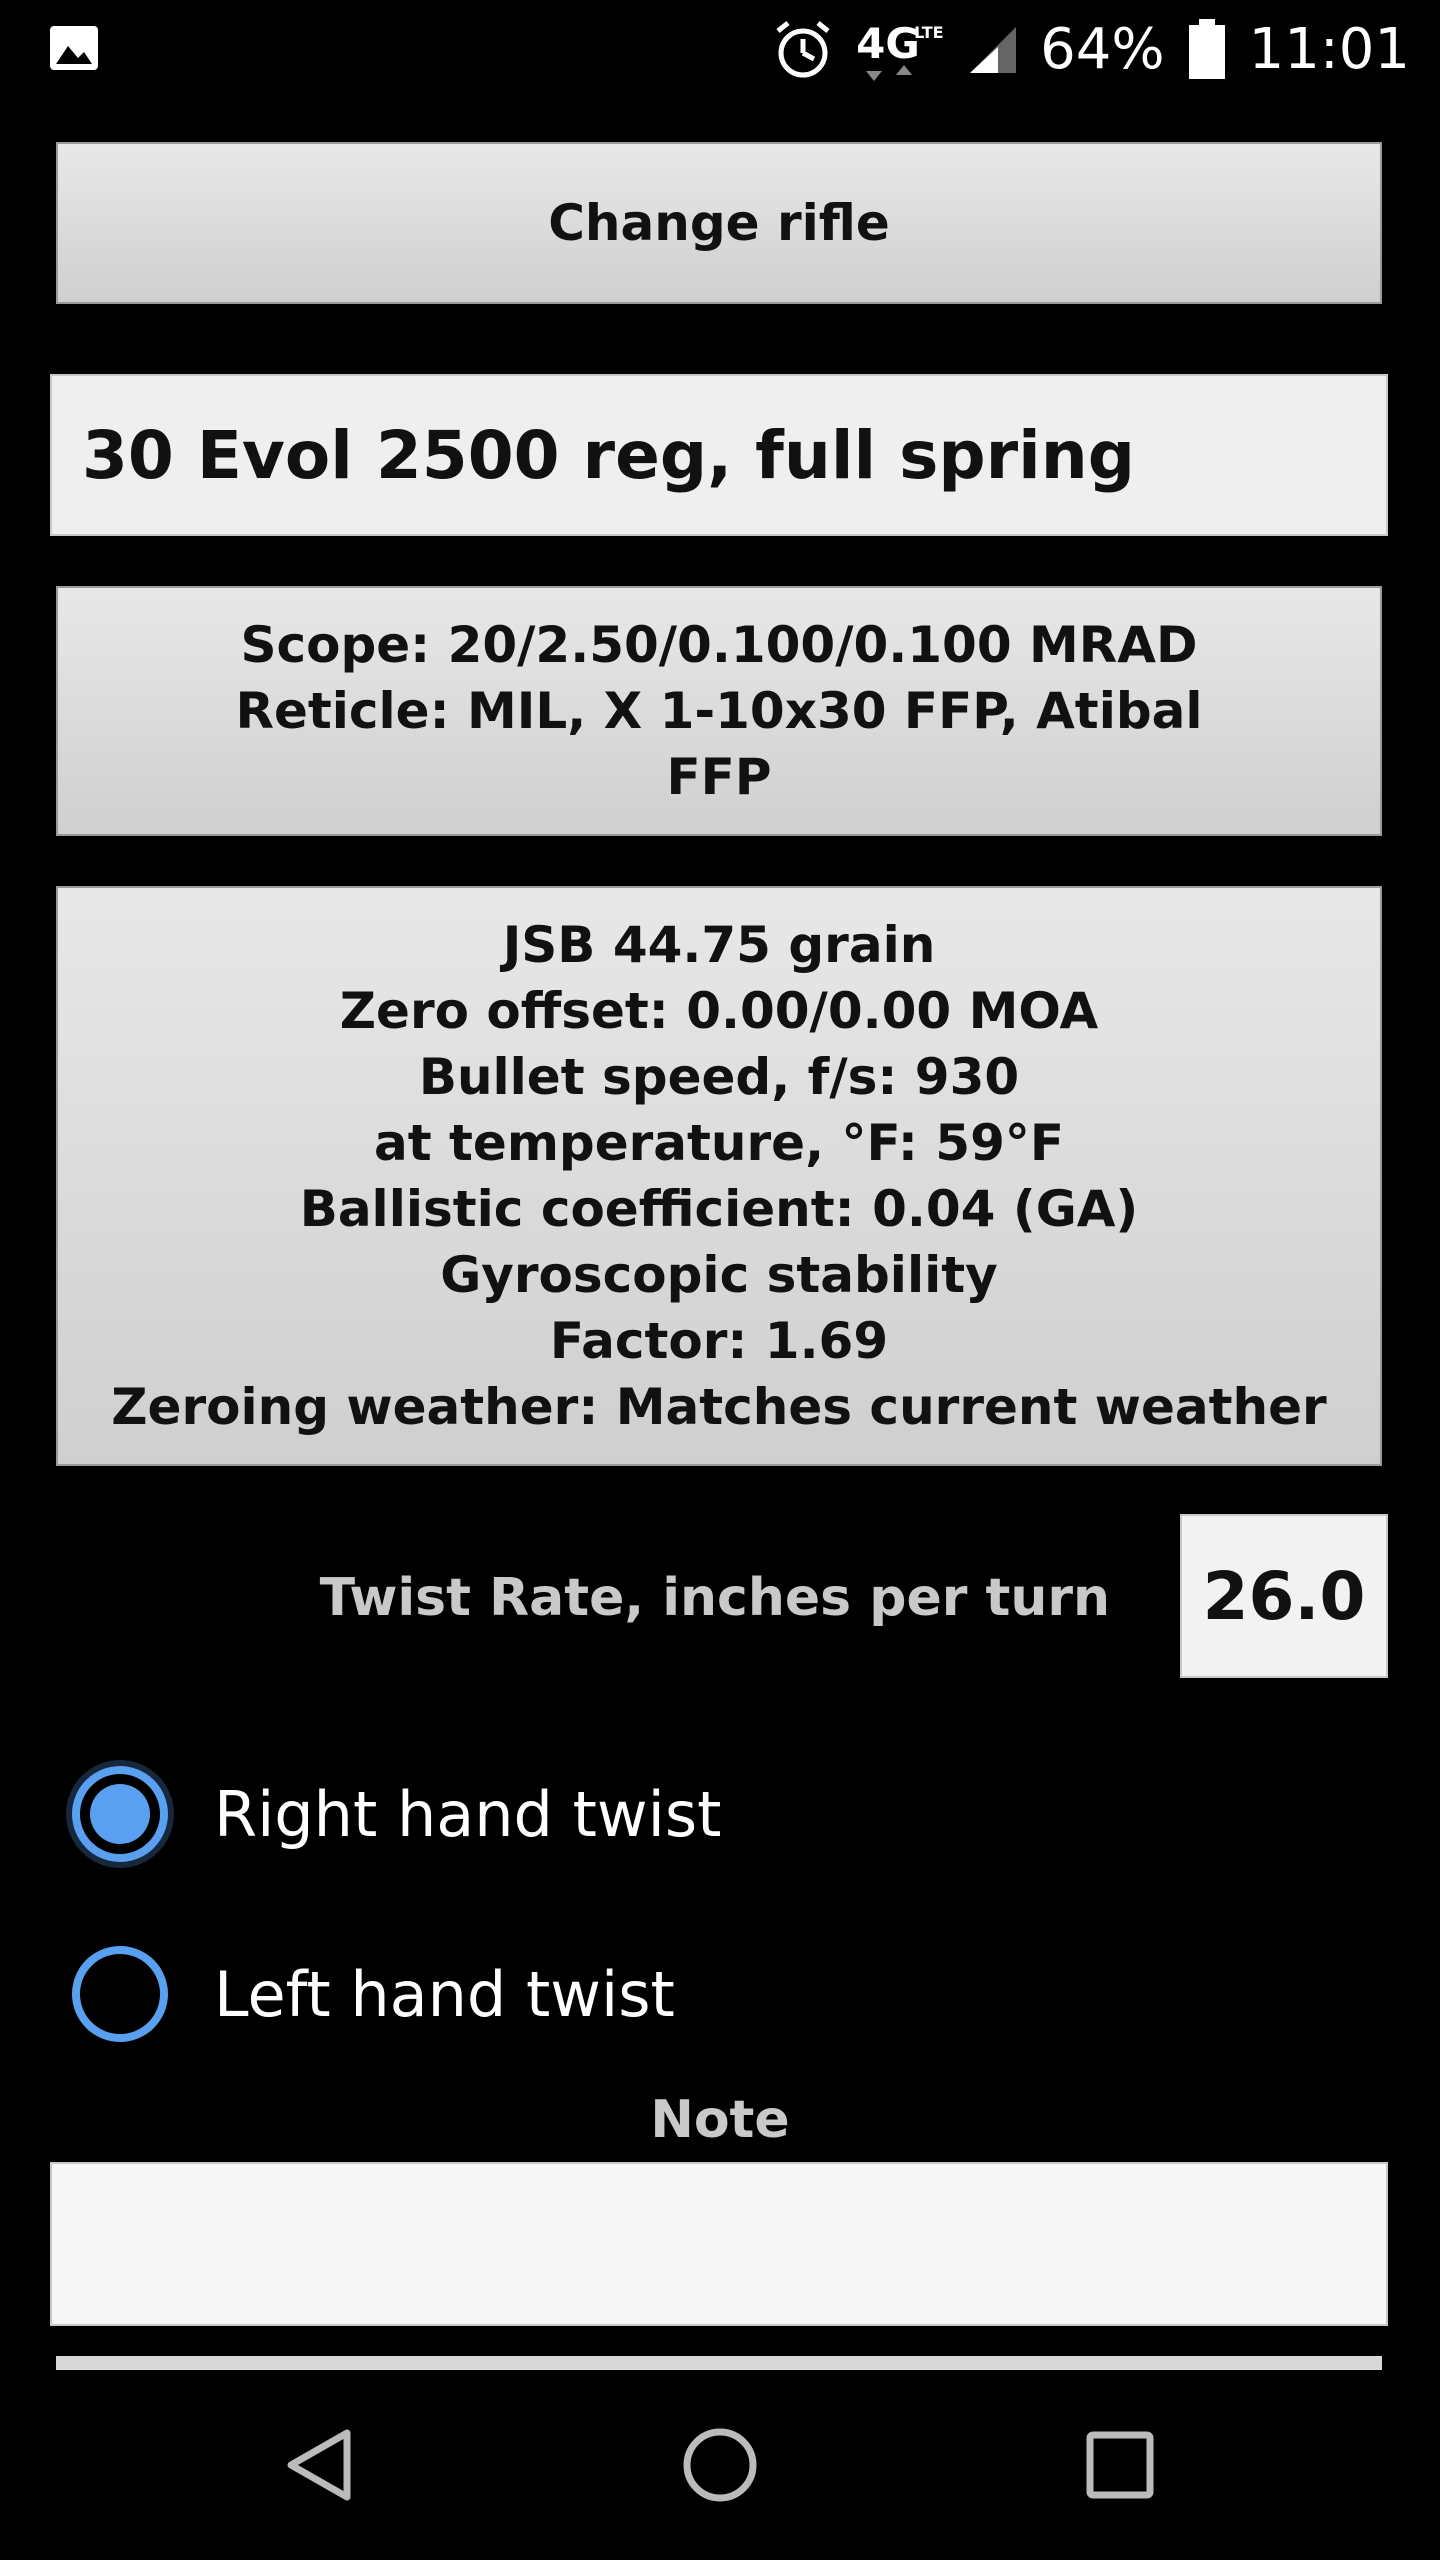  I want to click on ammo-line-zeroing-weather: Zeroing weather: Matches current weather, so click(719, 1407).